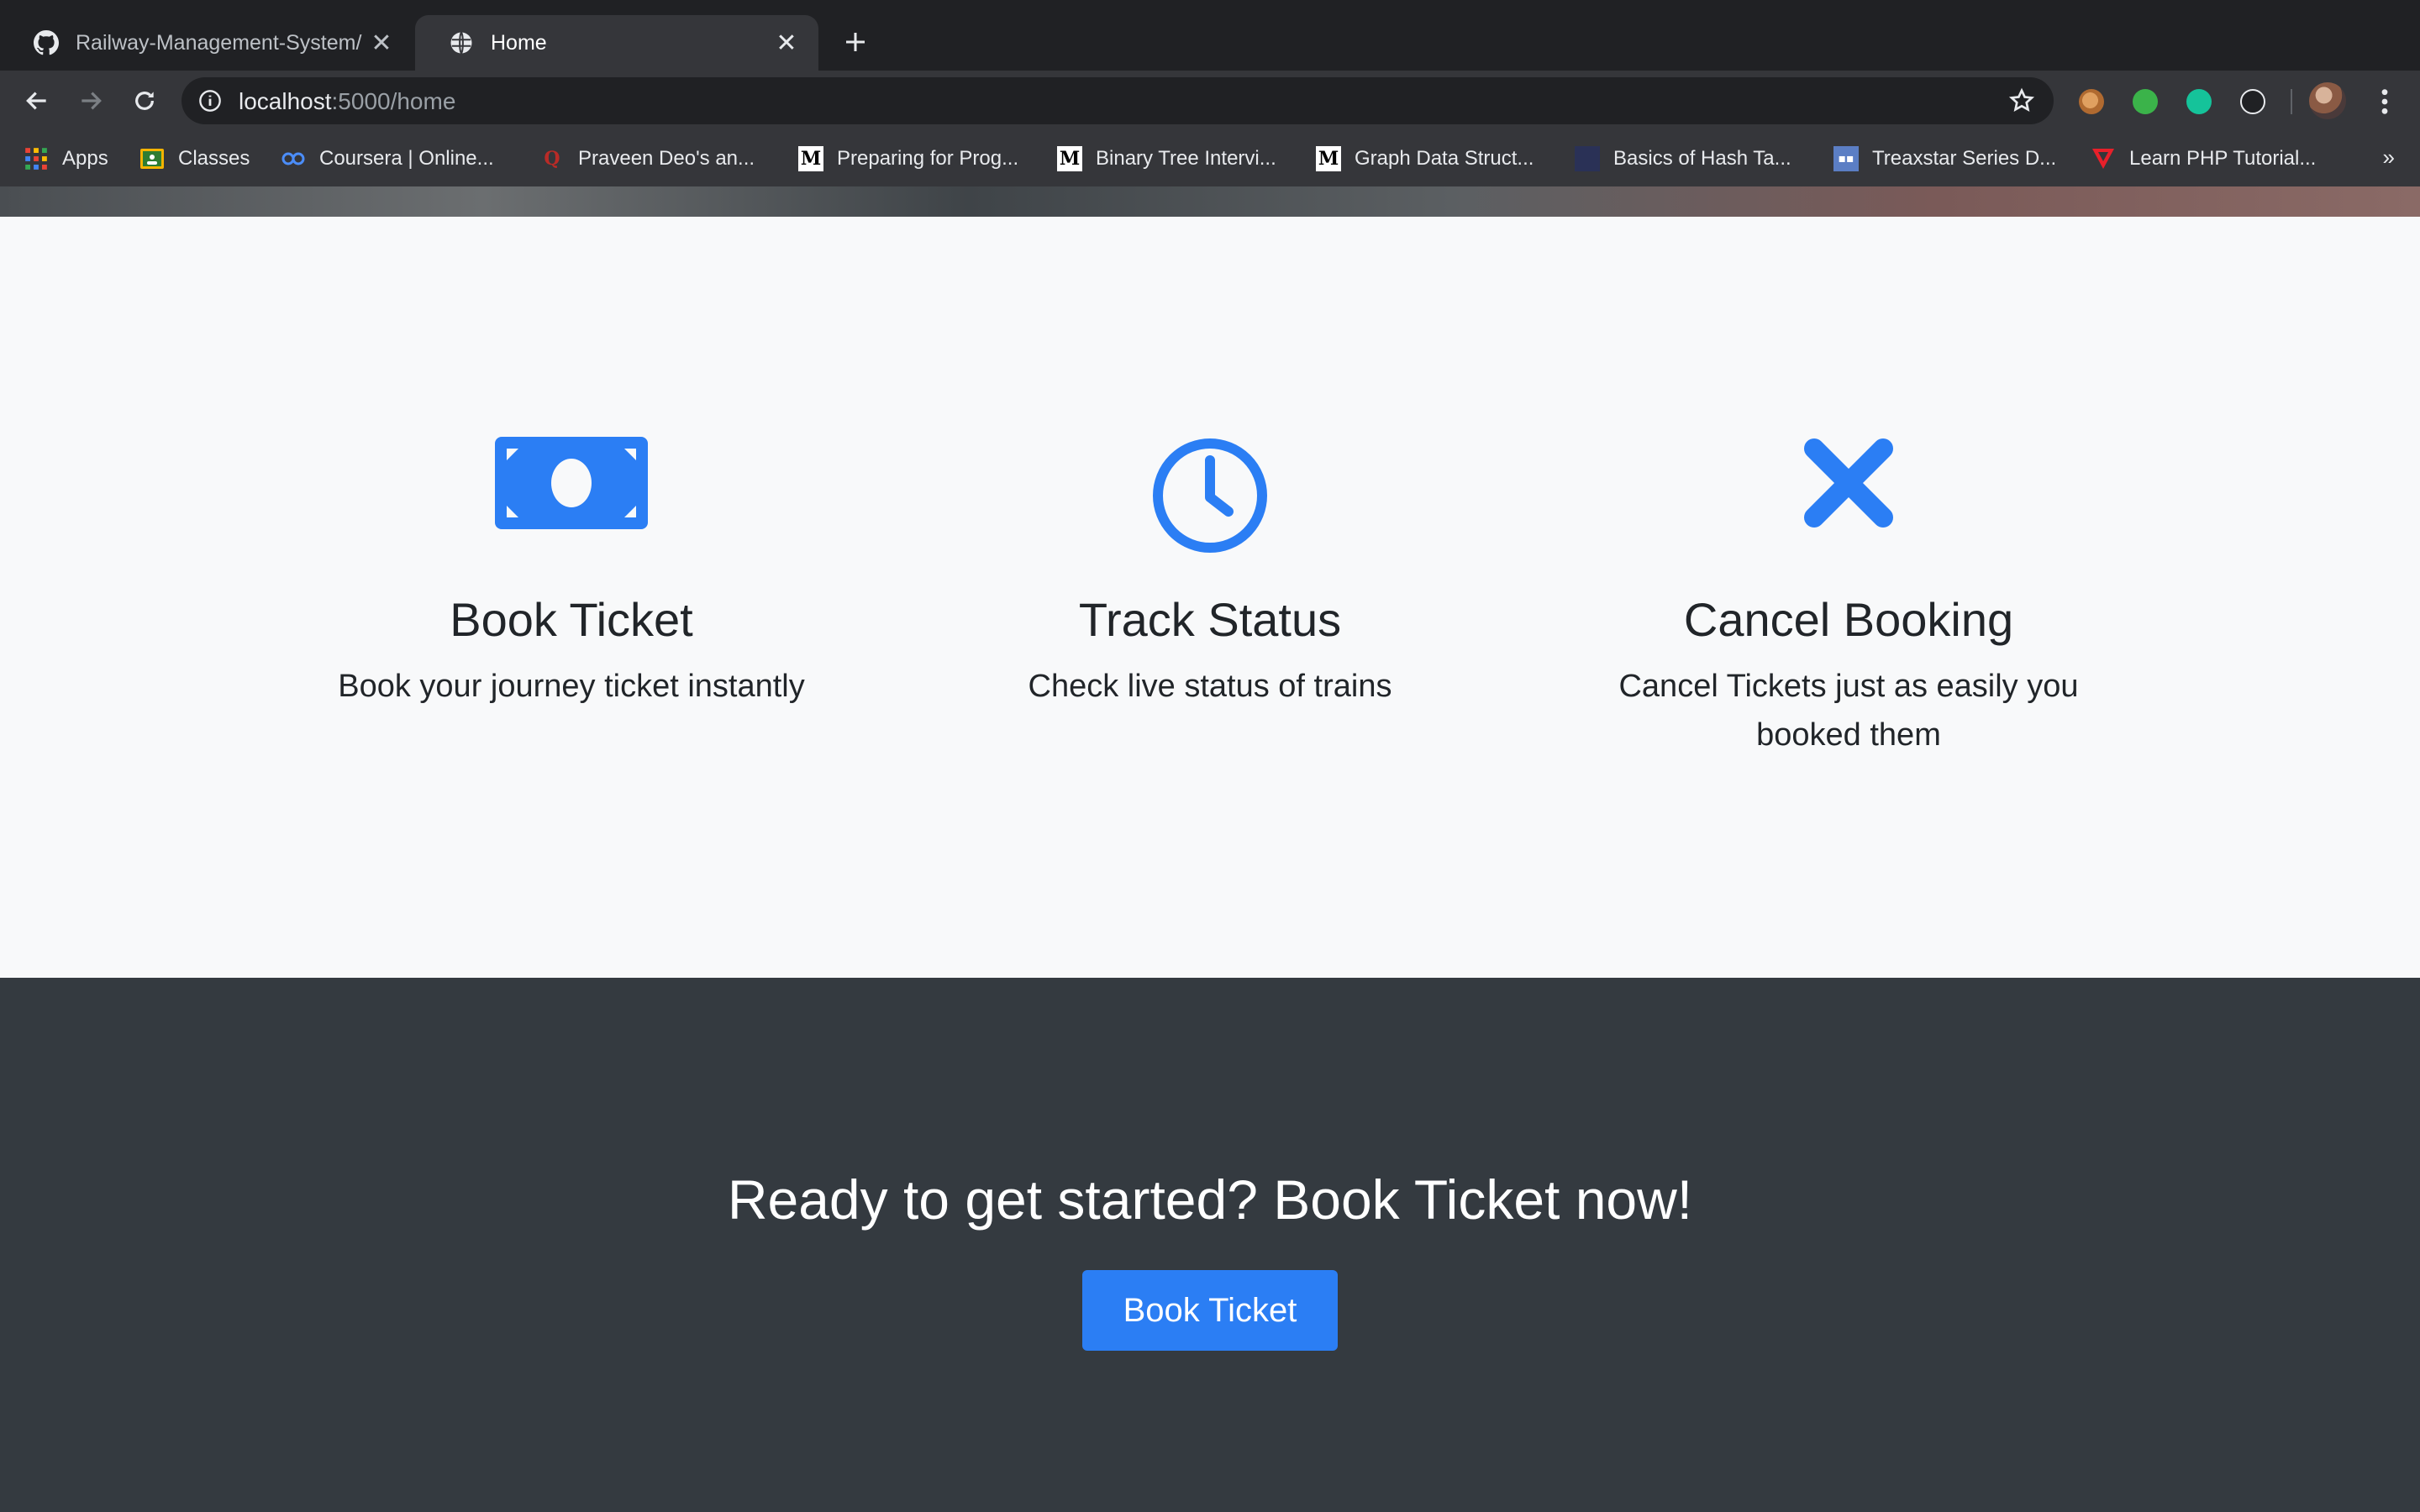  Describe the element at coordinates (2252, 101) in the screenshot. I see `paw-extension-icon` at that location.